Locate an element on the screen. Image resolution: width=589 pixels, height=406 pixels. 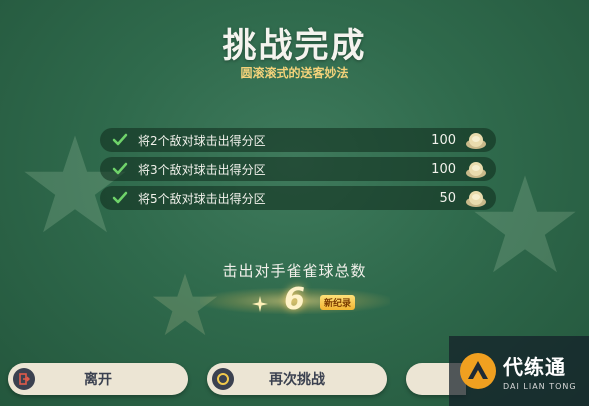
task-row: 将2个敌对球击出得分区 100 is located at coordinates (298, 140).